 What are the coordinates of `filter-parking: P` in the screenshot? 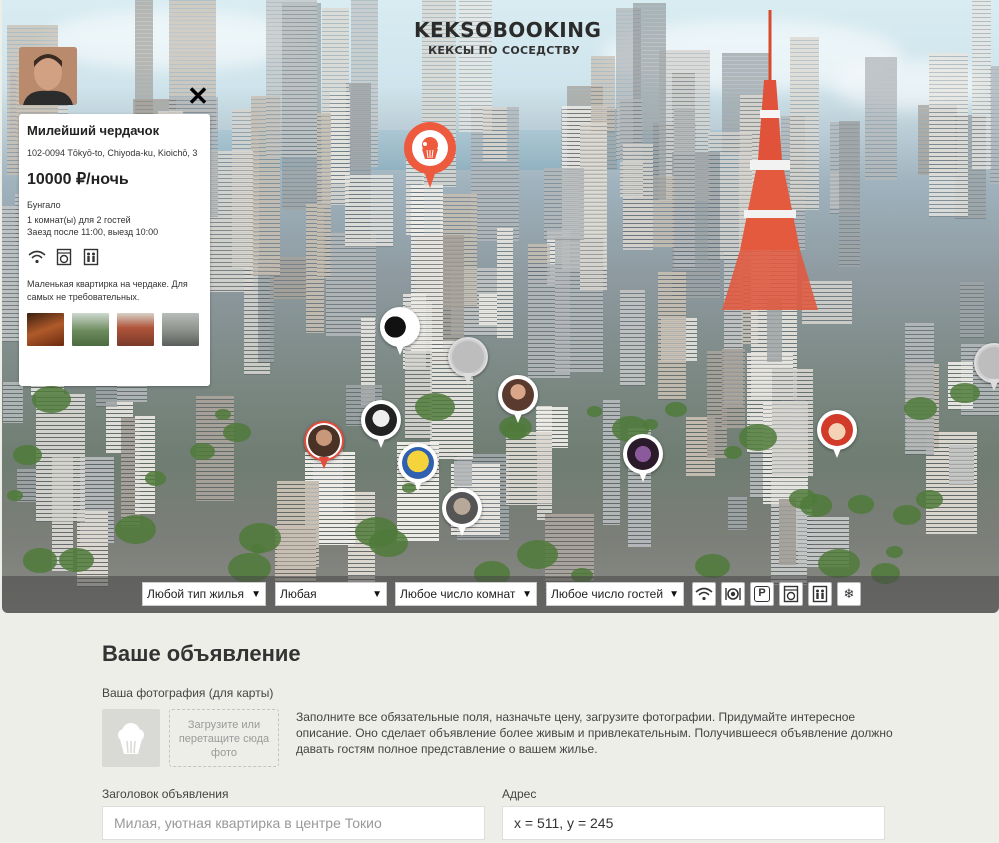 It's located at (762, 594).